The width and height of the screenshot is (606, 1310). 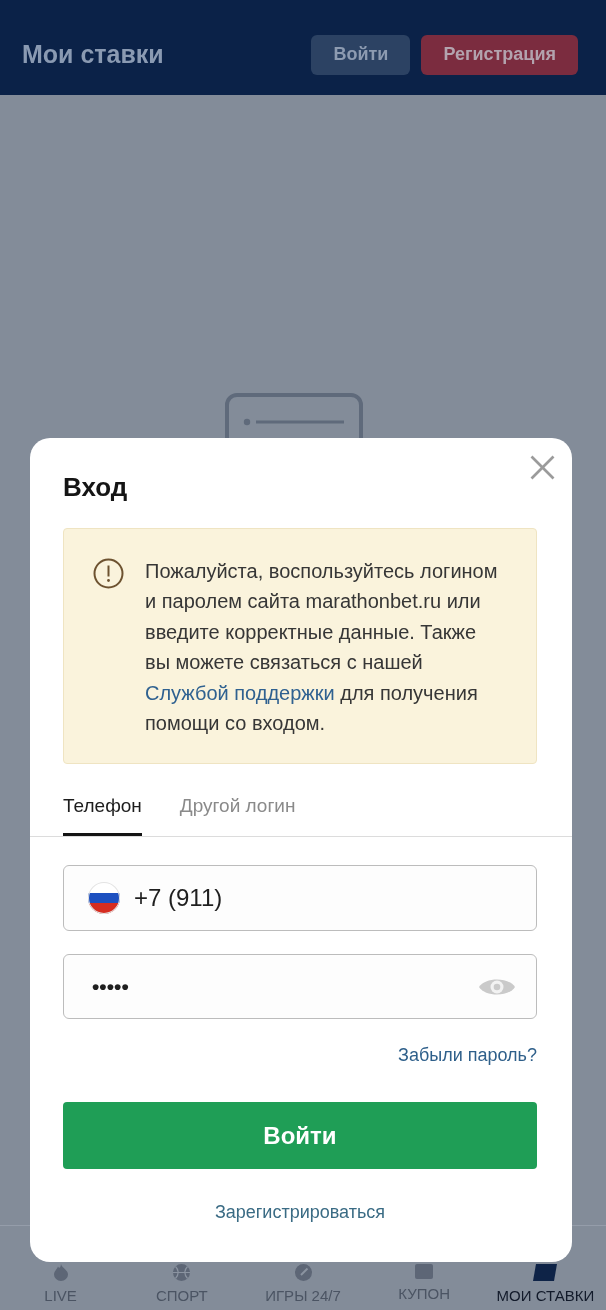 What do you see at coordinates (240, 692) in the screenshot?
I see `support-link: Службой поддержки` at bounding box center [240, 692].